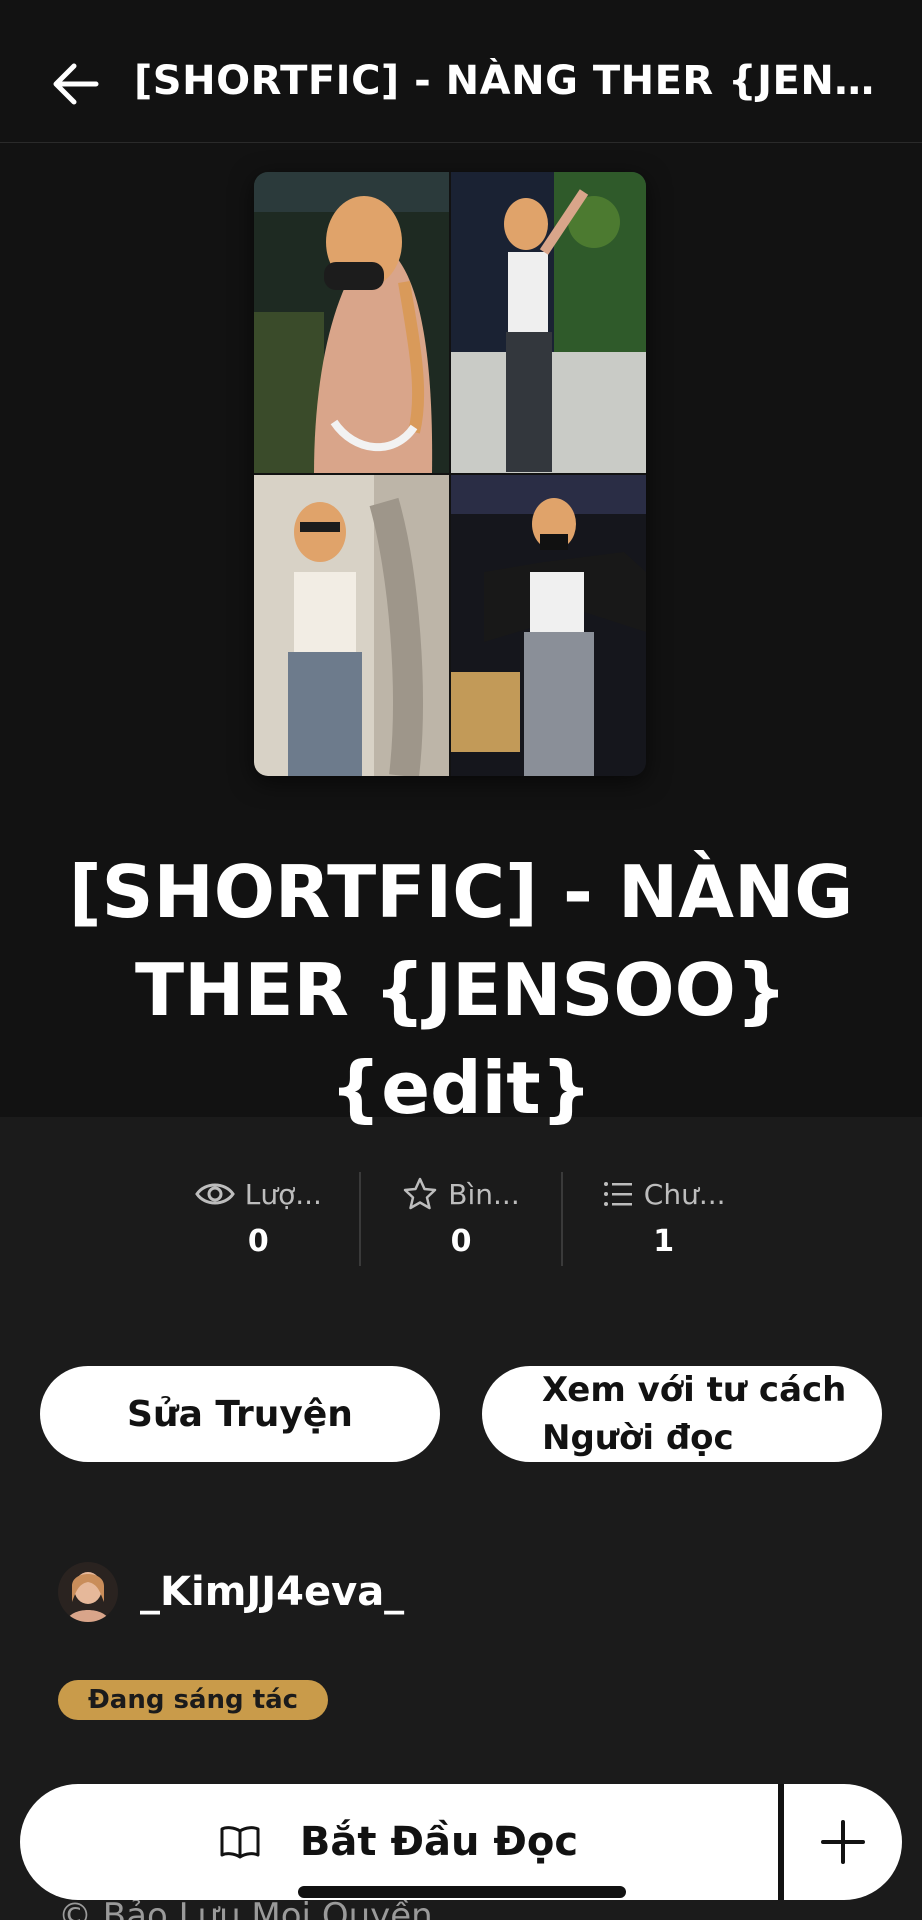  I want to click on avatar, so click(88, 1592).